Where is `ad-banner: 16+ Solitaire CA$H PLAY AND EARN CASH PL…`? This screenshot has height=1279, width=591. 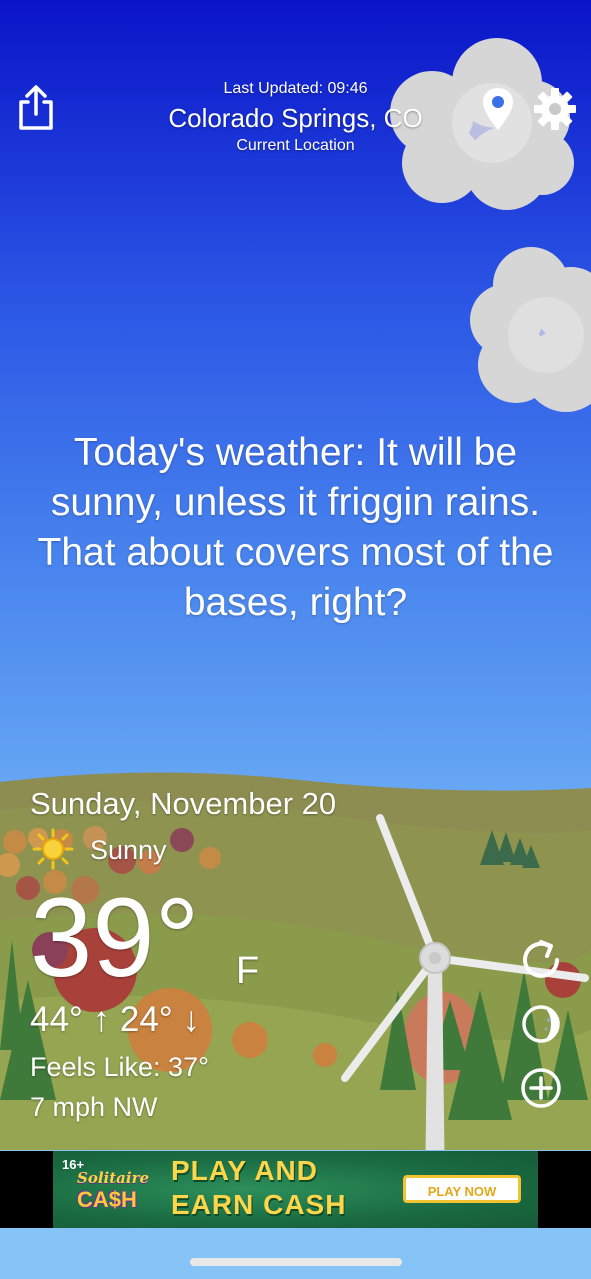 ad-banner: 16+ Solitaire CA$H PLAY AND EARN CASH PL… is located at coordinates (295, 1189).